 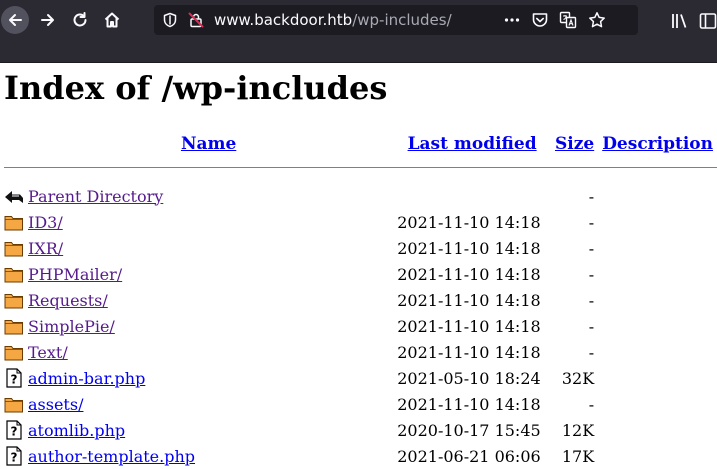 I want to click on modified-column-header: Last modified, so click(x=472, y=144).